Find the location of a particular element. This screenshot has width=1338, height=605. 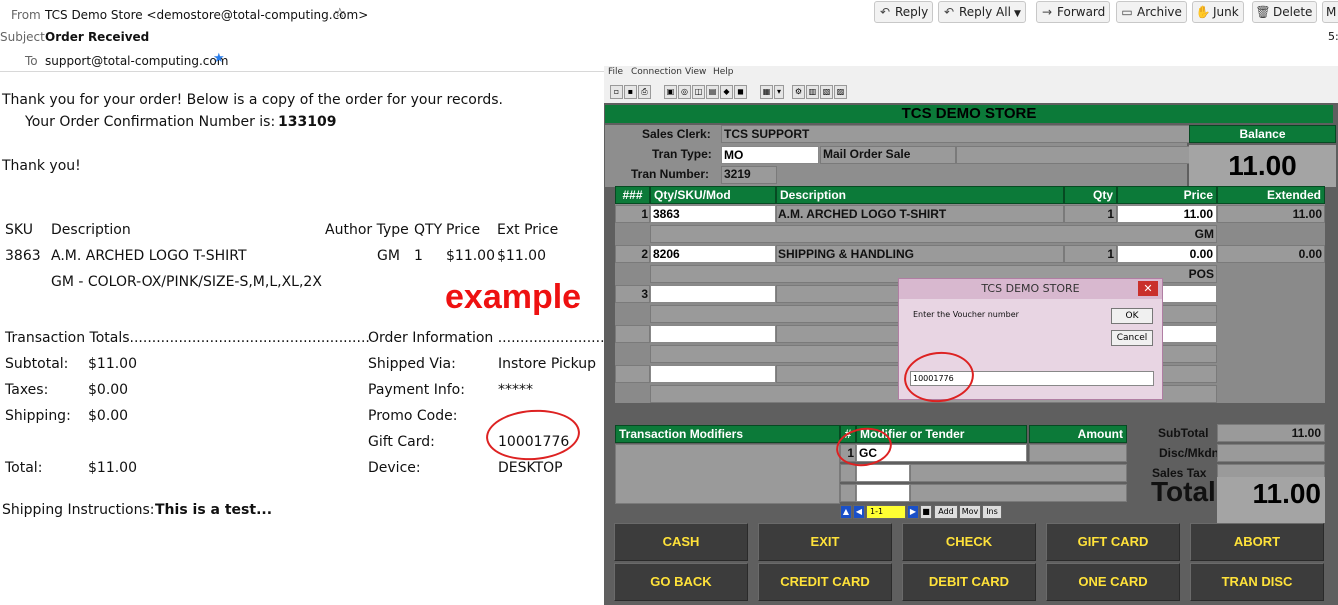

row1-price-input: 11.00 is located at coordinates (1167, 214).